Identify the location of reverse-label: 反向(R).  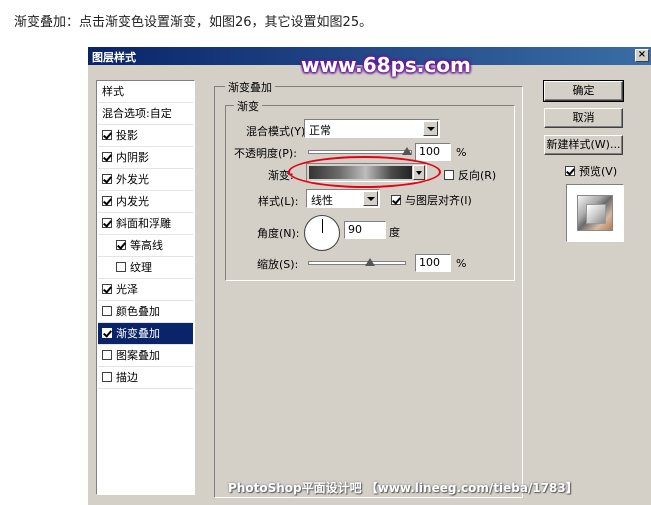
(477, 175).